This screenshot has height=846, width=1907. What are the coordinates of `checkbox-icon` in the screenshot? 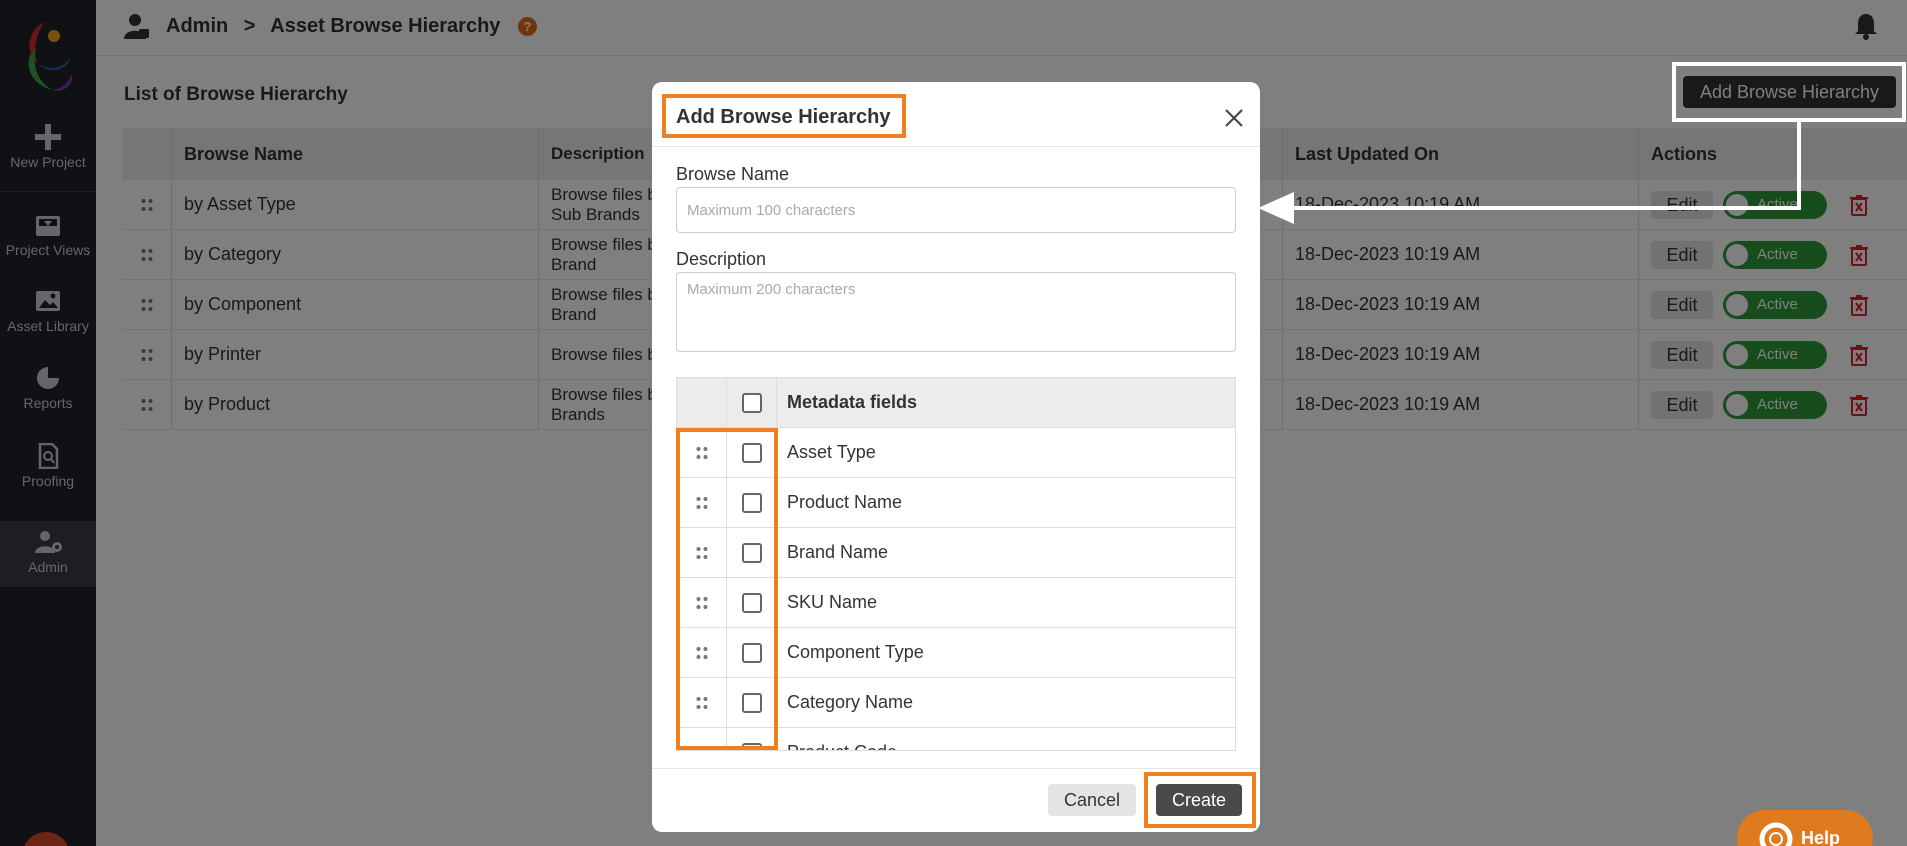 It's located at (751, 402).